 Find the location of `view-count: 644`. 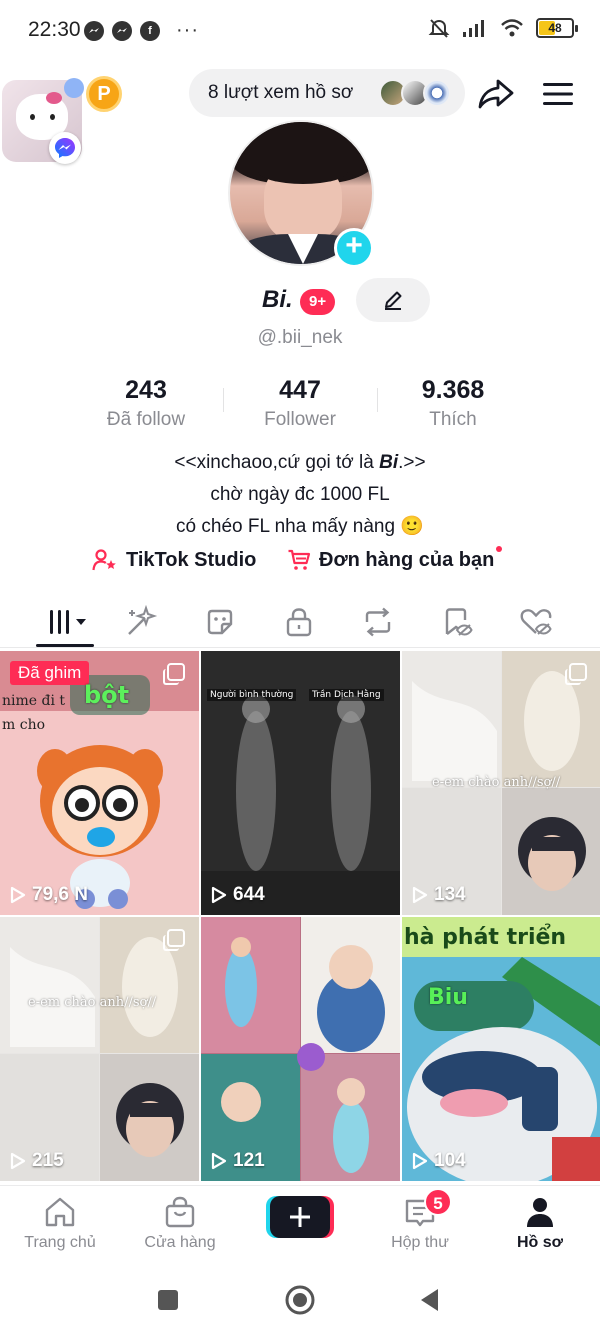

view-count: 644 is located at coordinates (238, 895).